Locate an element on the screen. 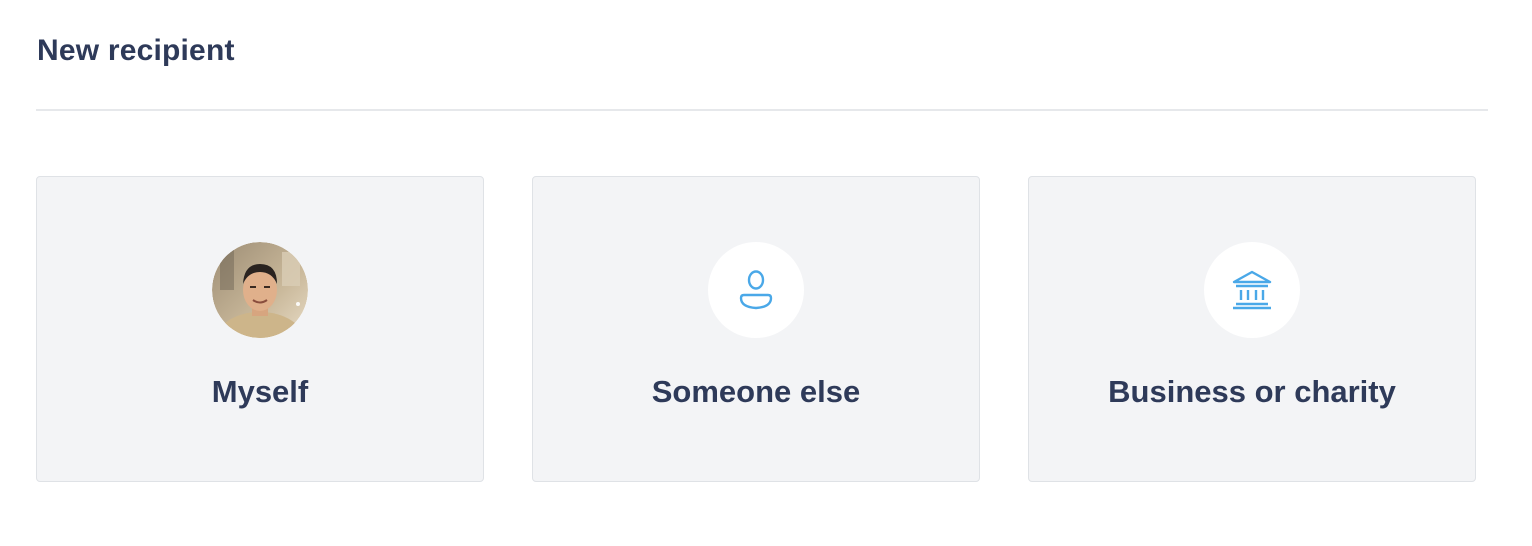 This screenshot has height=546, width=1532. option-label: Myself is located at coordinates (260, 391).